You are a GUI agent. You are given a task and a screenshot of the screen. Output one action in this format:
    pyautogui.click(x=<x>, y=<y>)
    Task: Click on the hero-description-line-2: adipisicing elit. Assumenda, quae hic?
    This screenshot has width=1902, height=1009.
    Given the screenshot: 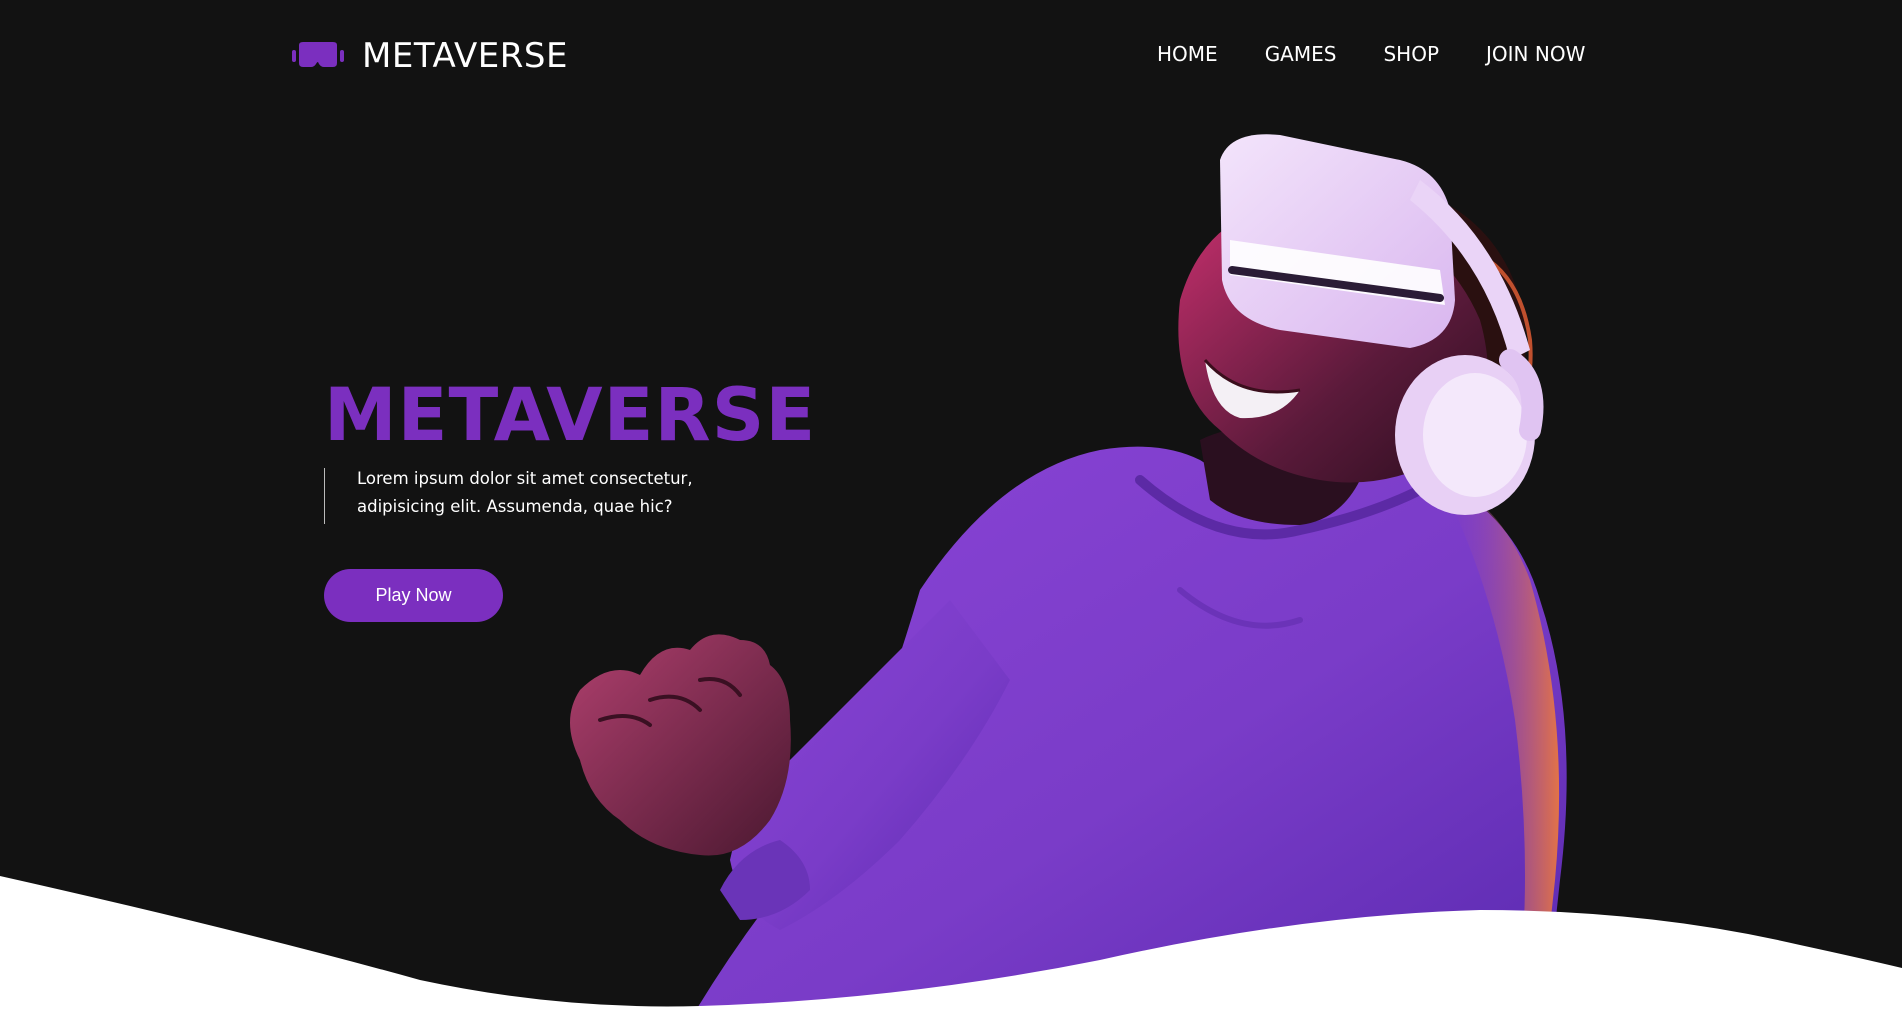 What is the action you would take?
    pyautogui.click(x=515, y=506)
    